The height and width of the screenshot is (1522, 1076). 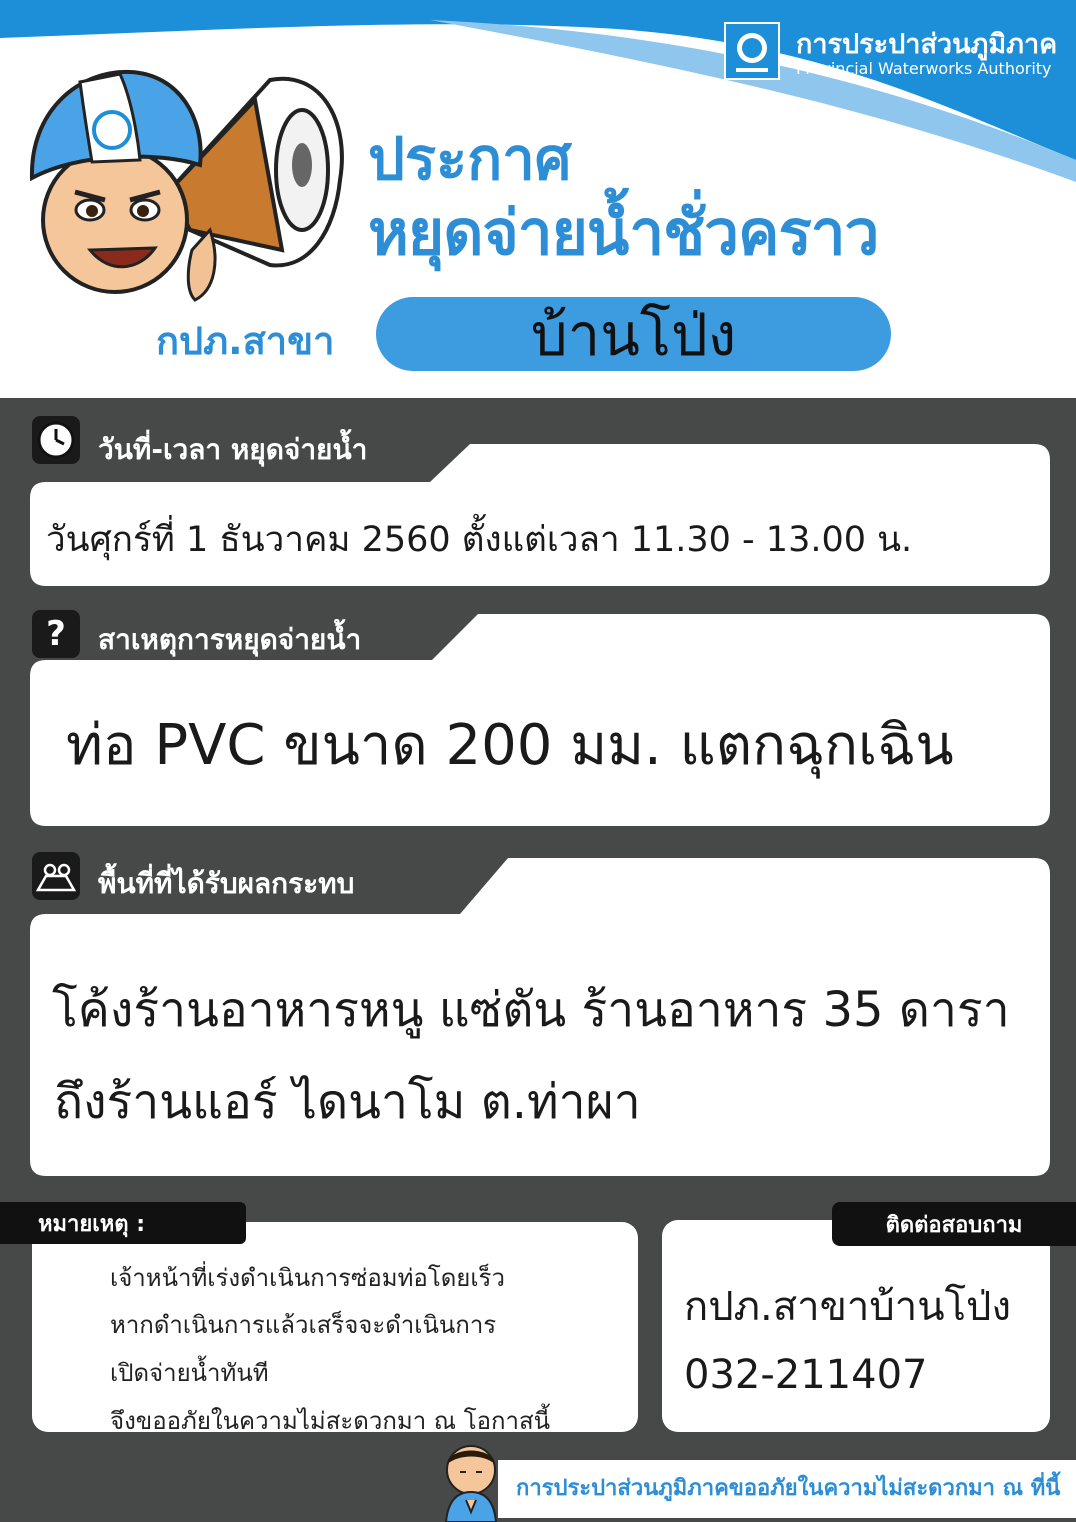 I want to click on cause-value: ท่อ PVC ขนาด 200 มม. แตกฉุกเฉิน, so click(x=510, y=745).